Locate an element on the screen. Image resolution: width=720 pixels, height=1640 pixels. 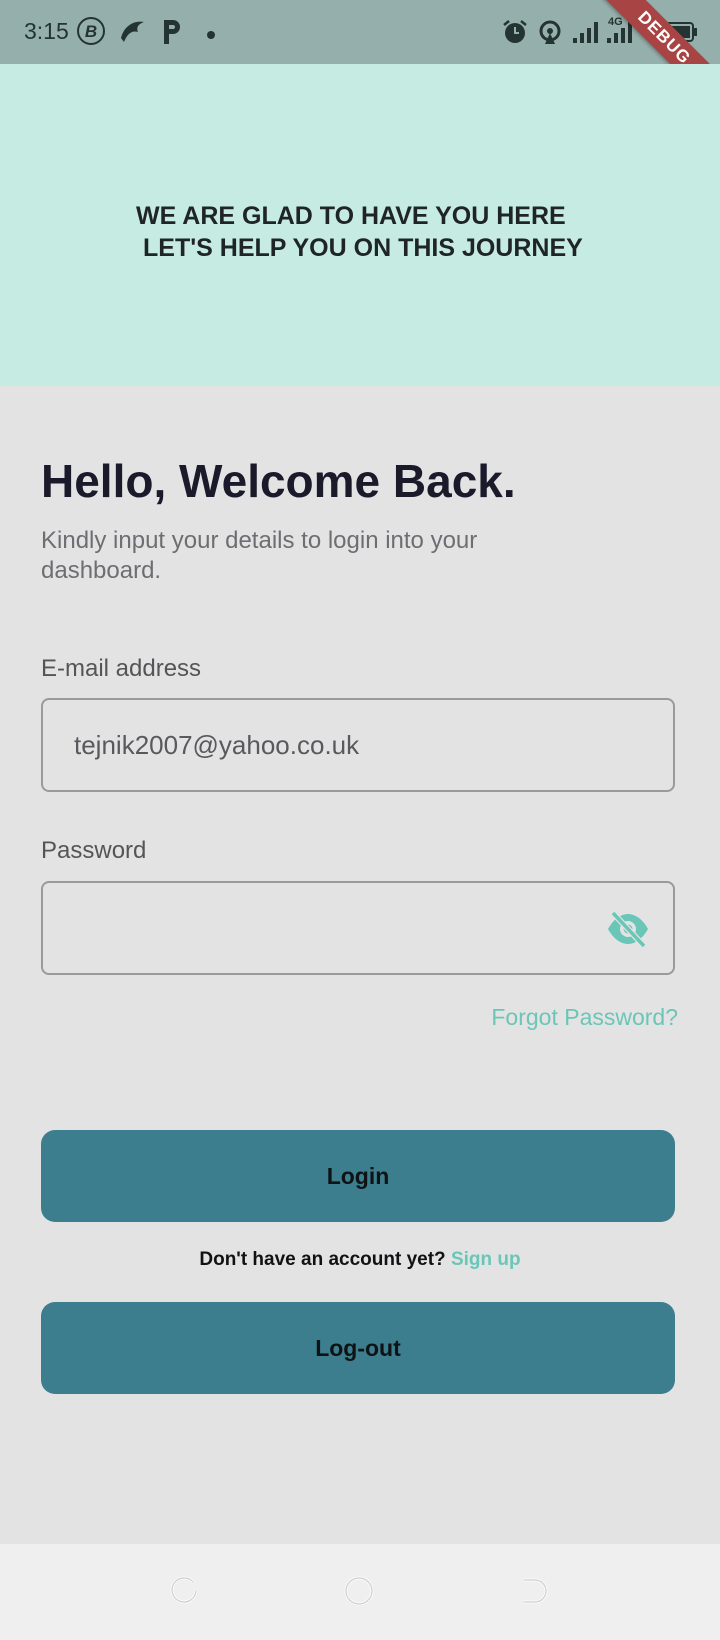
dot-icon is located at coordinates (211, 36).